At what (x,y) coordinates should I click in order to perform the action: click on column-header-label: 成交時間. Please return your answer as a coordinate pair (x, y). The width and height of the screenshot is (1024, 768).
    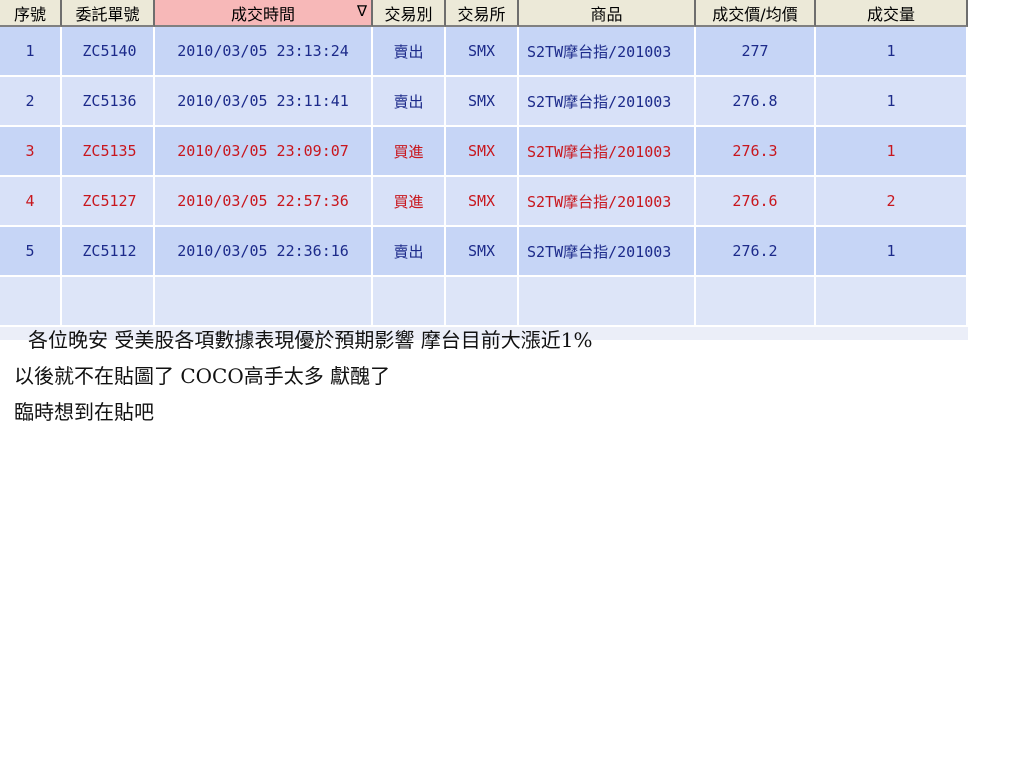
    Looking at the image, I should click on (262, 14).